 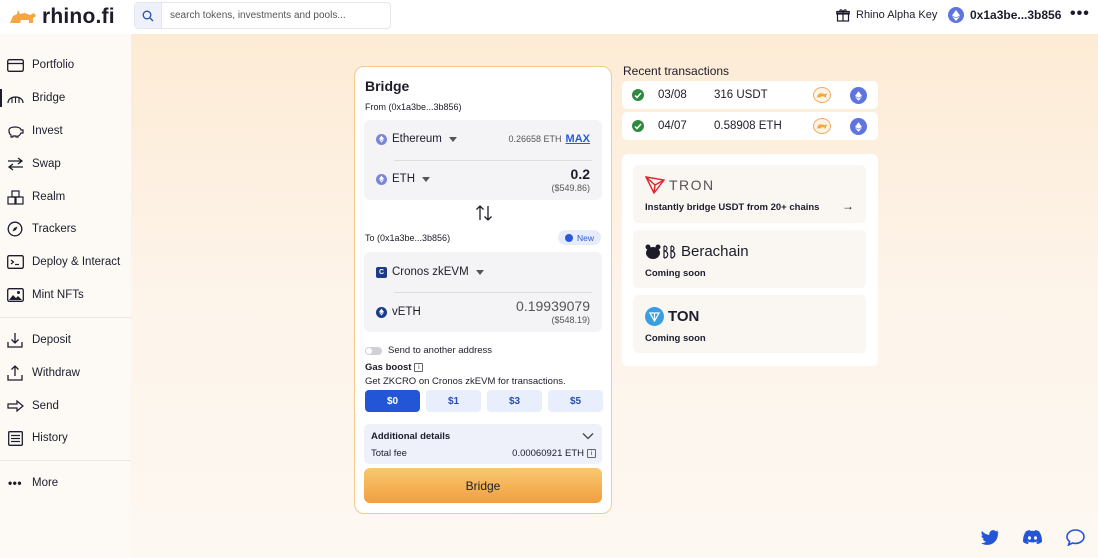 I want to click on sidebar-item-label: Trackers, so click(x=54, y=229).